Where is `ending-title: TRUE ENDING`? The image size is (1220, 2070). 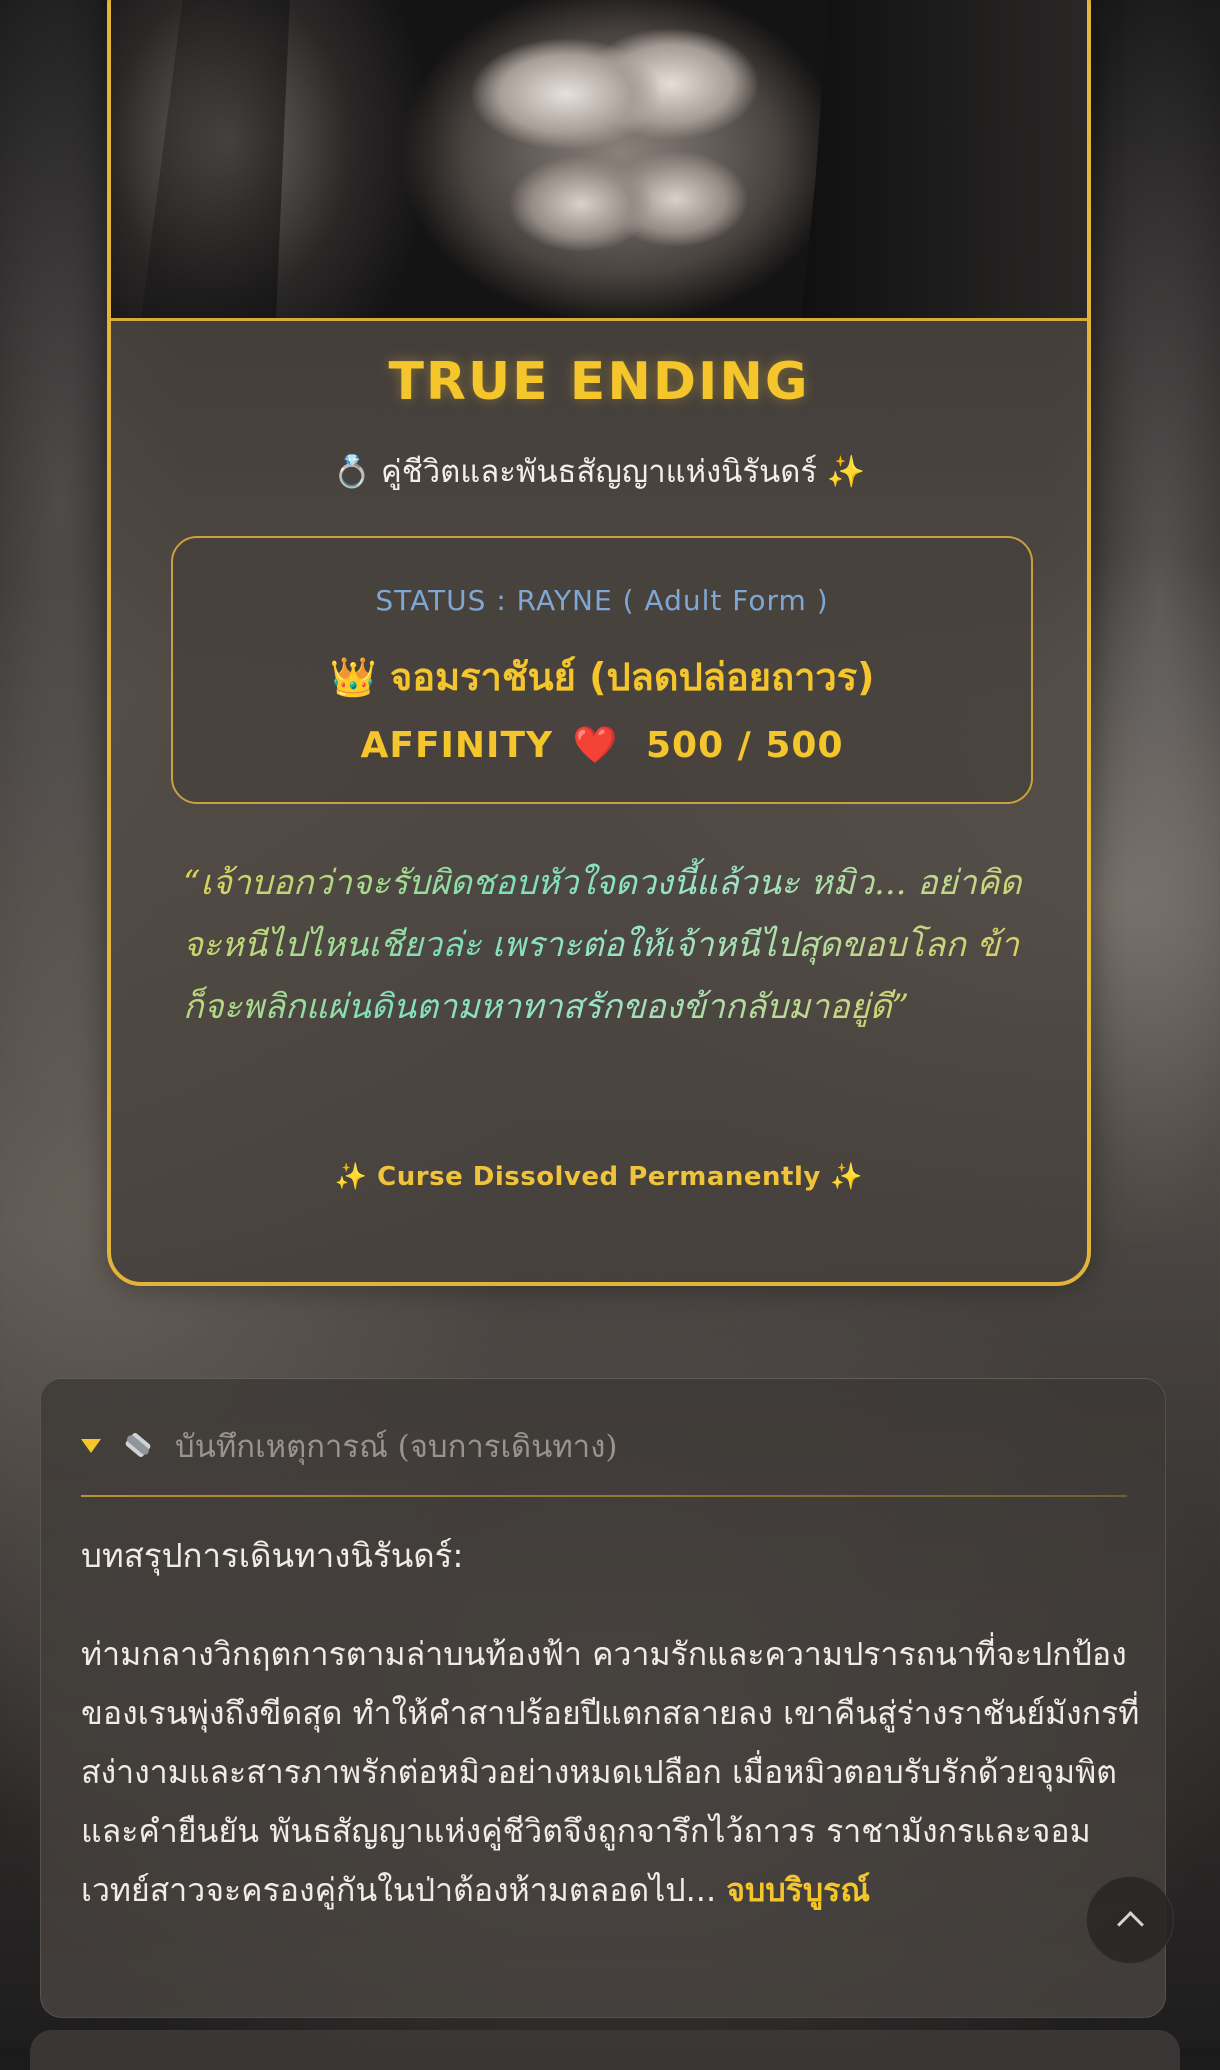 ending-title: TRUE ENDING is located at coordinates (599, 382).